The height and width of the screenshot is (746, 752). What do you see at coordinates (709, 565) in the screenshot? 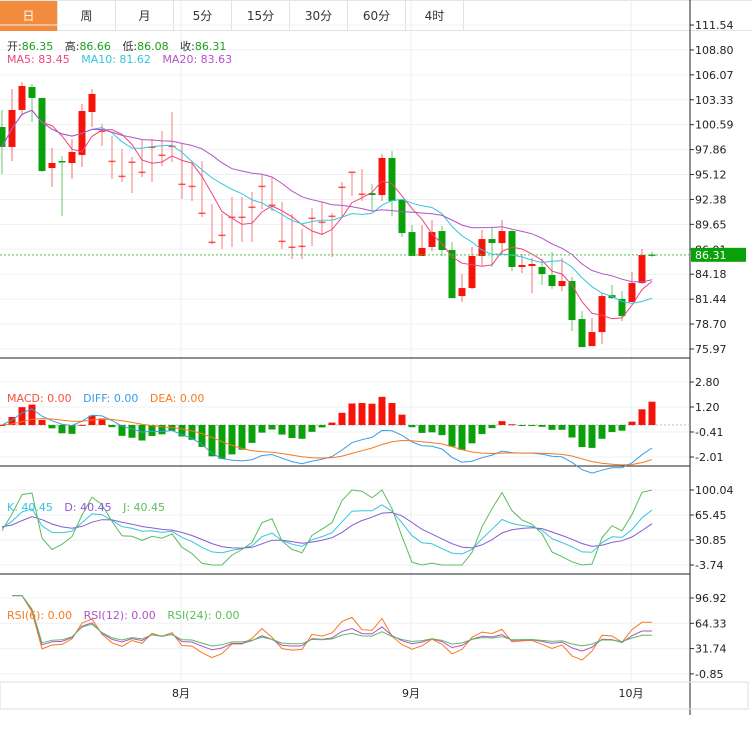
I see `axis-label-2: -3.74` at bounding box center [709, 565].